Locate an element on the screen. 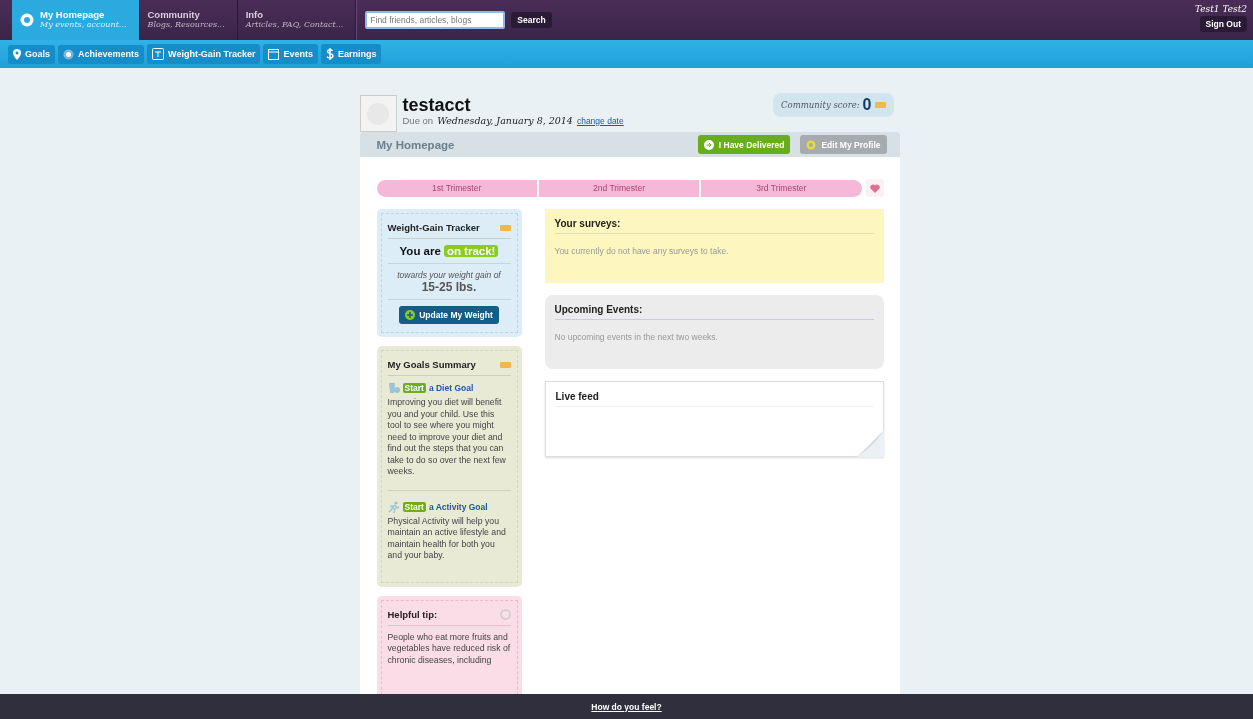 Image resolution: width=1253 pixels, height=719 pixels. heart-icon is located at coordinates (874, 188).